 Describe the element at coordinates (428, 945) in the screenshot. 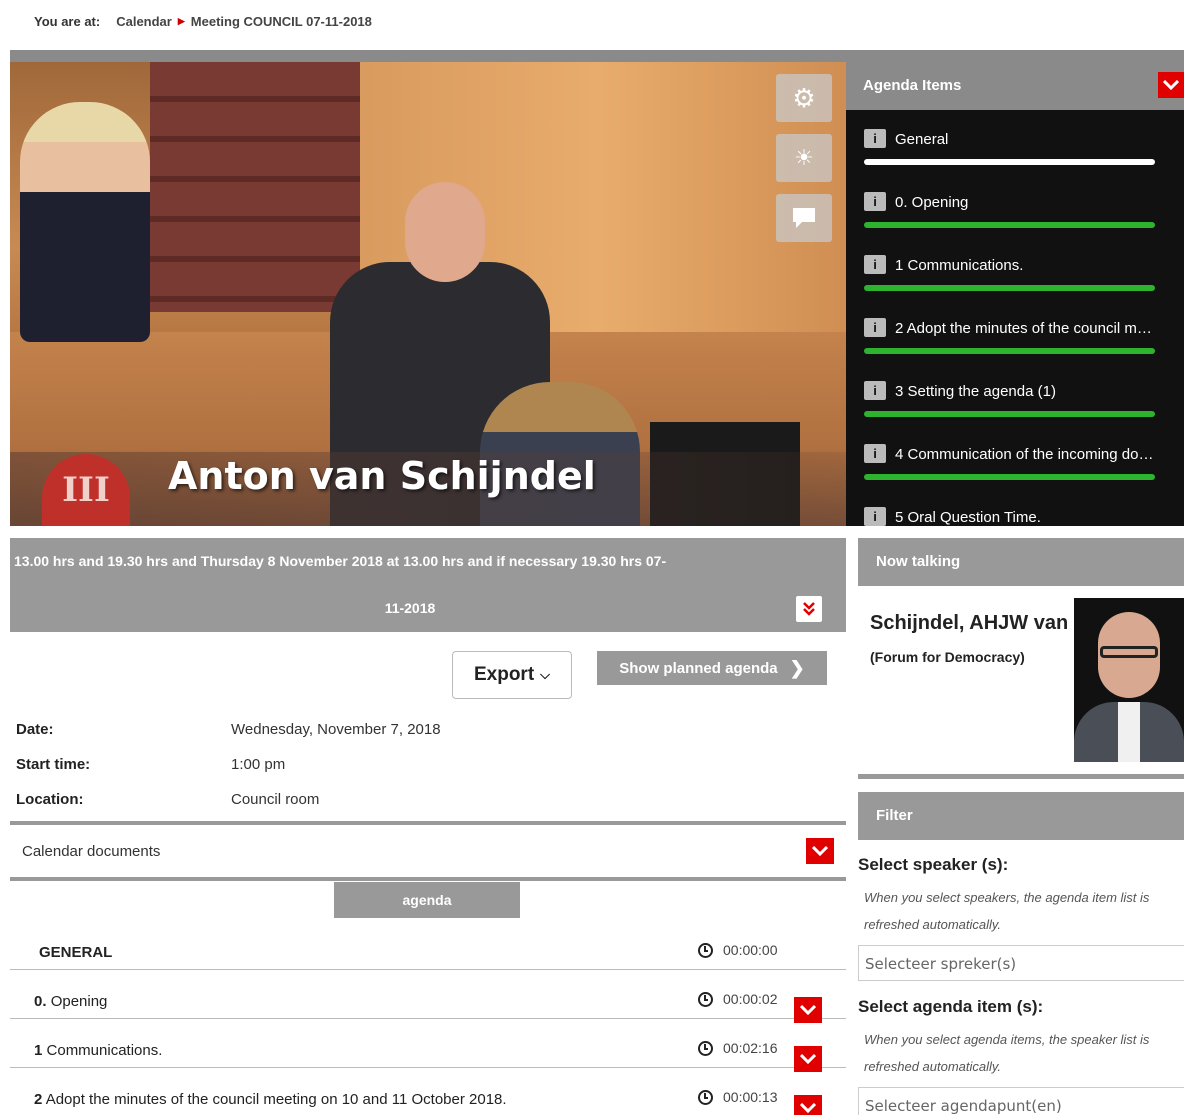

I see `agenda-row: GENERAL 00:00:00` at that location.